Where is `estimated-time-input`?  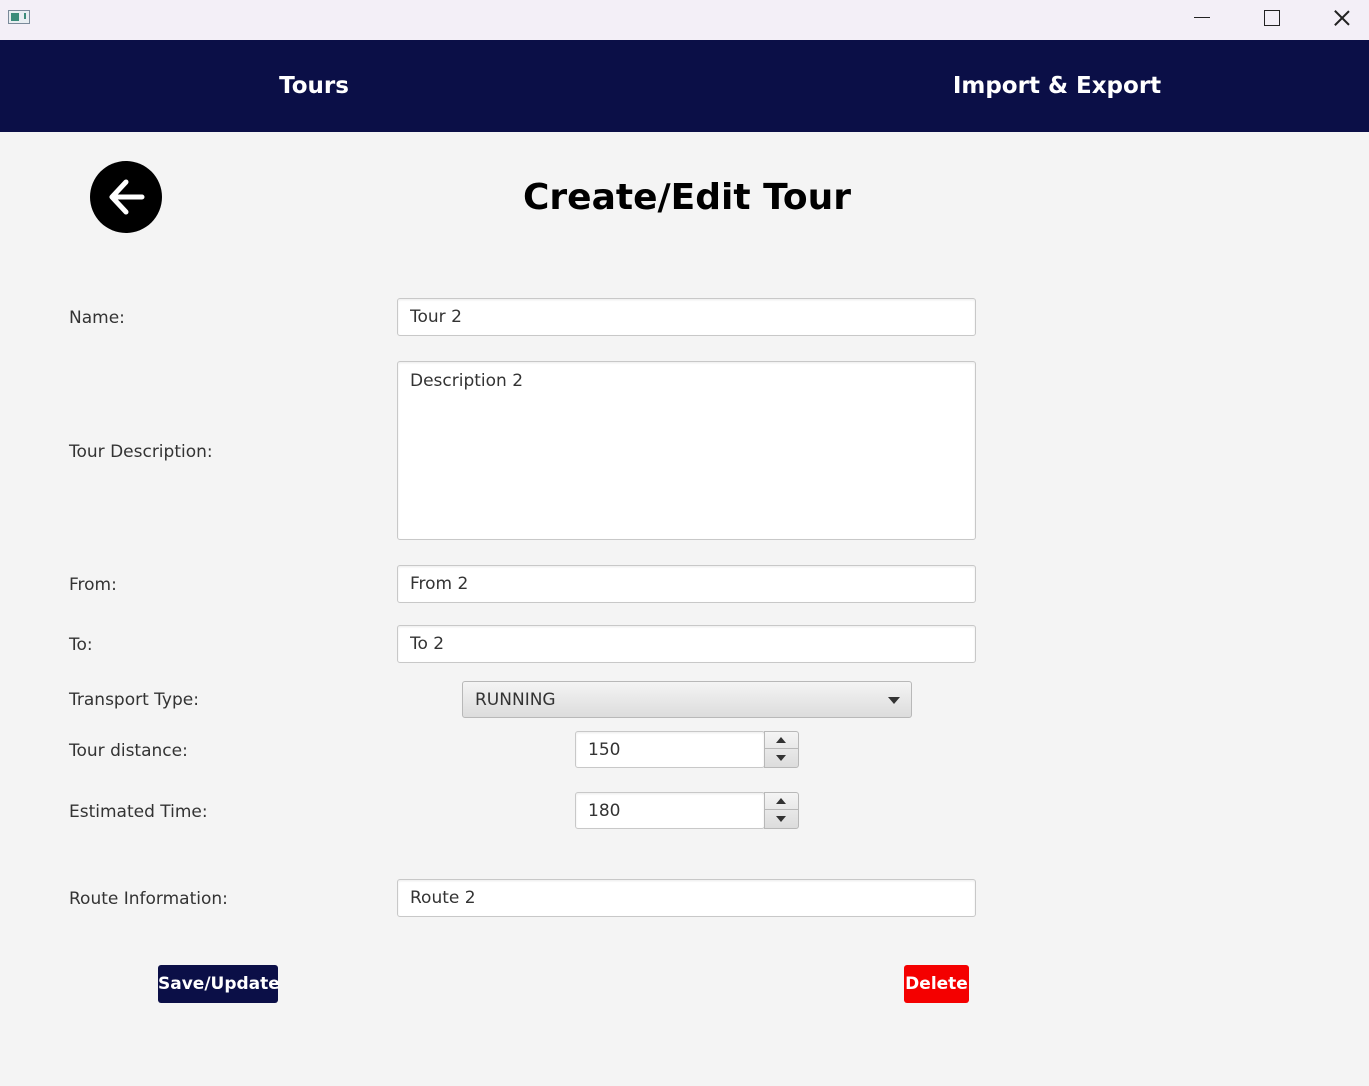
estimated-time-input is located at coordinates (670, 810).